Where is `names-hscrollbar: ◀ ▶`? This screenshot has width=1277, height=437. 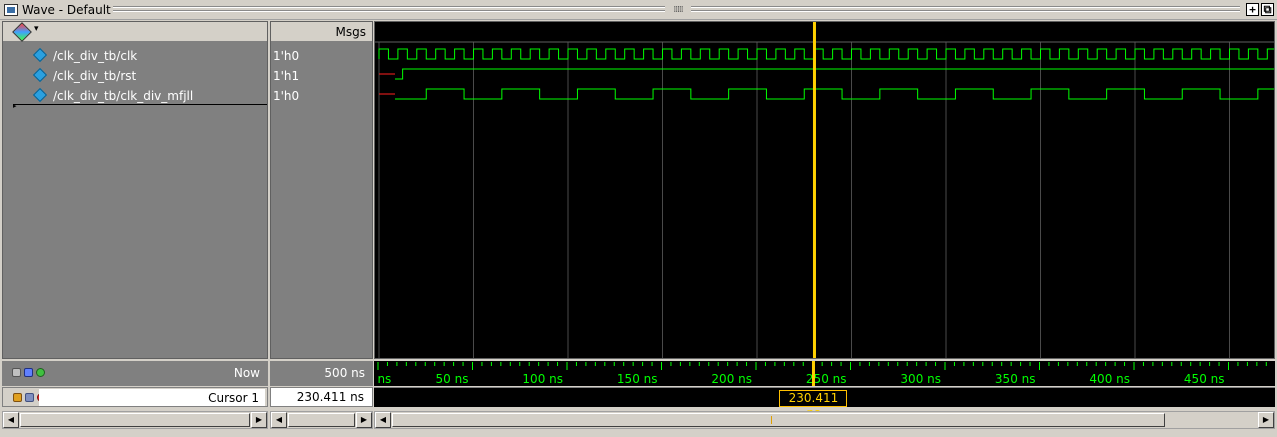 names-hscrollbar: ◀ ▶ is located at coordinates (135, 420).